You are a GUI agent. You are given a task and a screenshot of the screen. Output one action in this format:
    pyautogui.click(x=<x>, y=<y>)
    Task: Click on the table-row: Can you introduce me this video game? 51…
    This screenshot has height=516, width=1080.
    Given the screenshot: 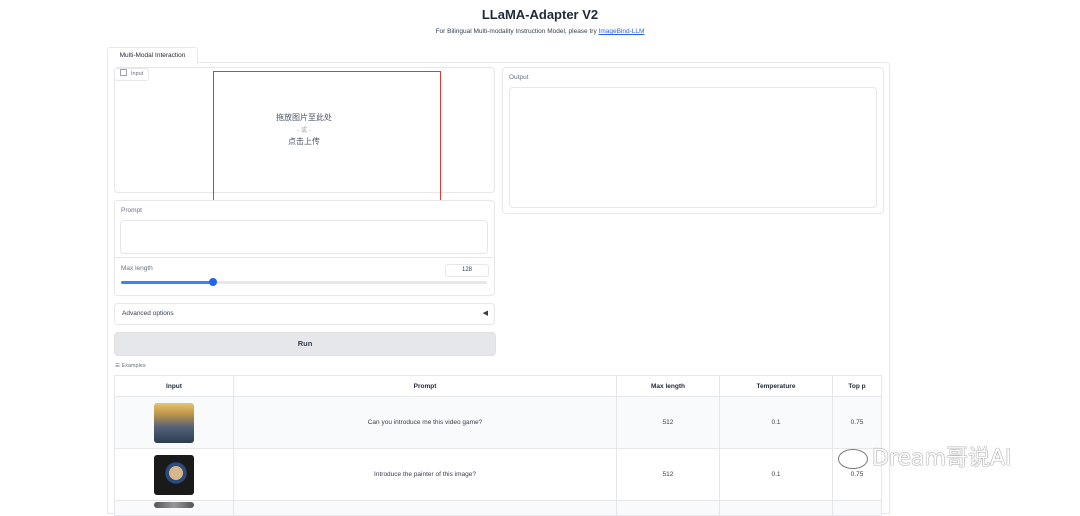 What is the action you would take?
    pyautogui.click(x=498, y=422)
    